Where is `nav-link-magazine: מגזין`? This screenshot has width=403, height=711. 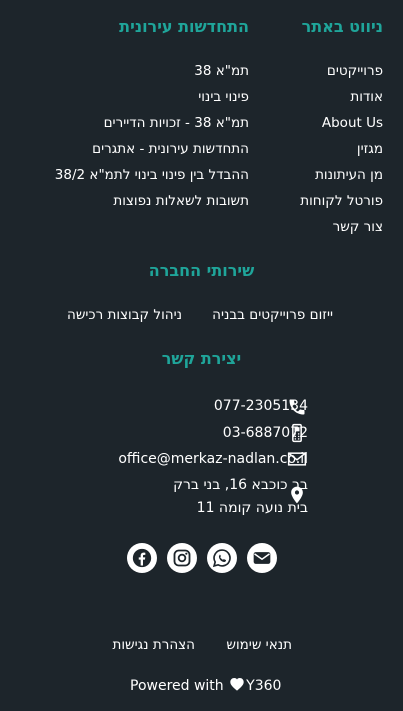
nav-link-magazine: מגזין is located at coordinates (370, 149).